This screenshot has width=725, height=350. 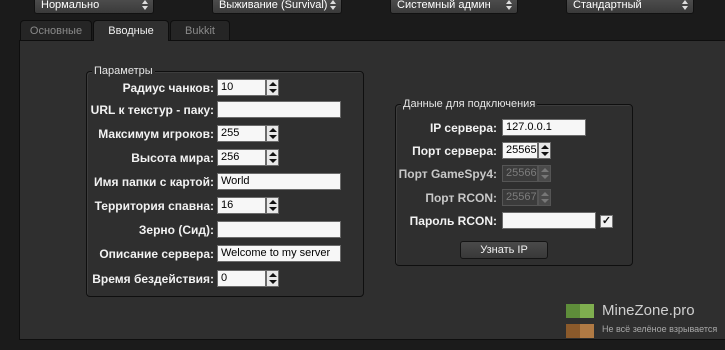 I want to click on spawn-protection-label: Территория спавна:, so click(x=154, y=206).